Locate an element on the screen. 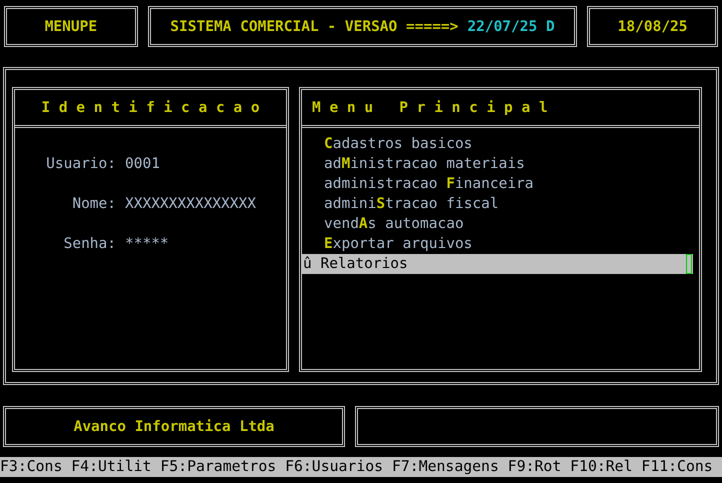  field-value: XXXXXXXXXXXXXXX is located at coordinates (191, 204).